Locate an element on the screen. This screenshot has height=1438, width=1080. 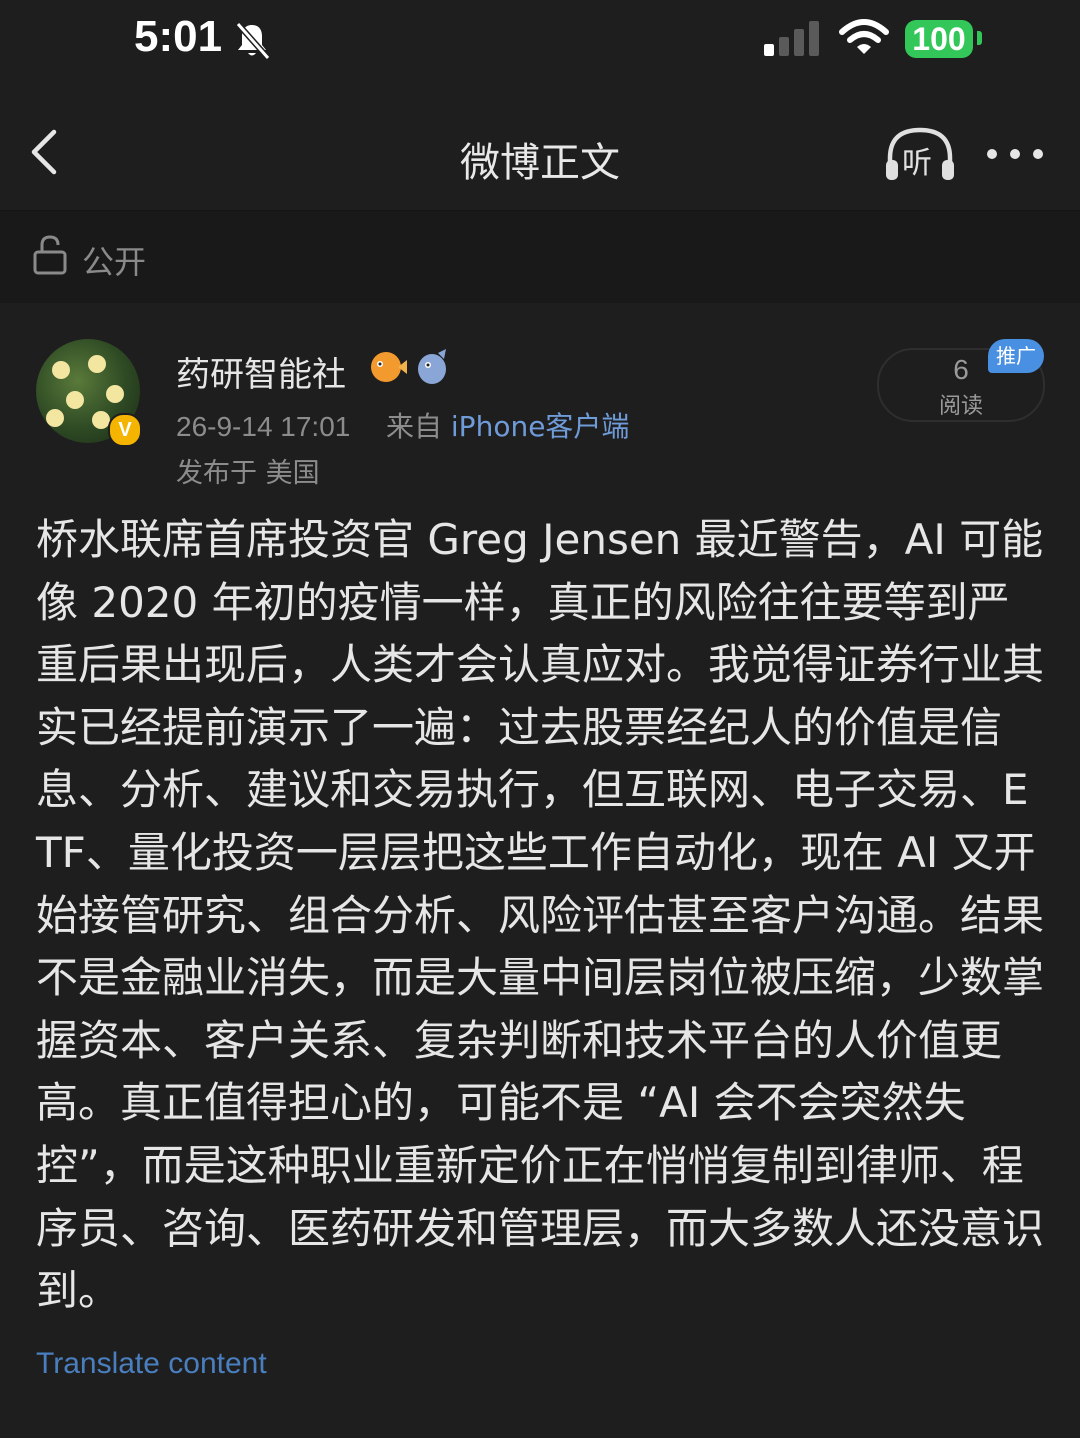
status-bar: 5:01 100 is located at coordinates (540, 45).